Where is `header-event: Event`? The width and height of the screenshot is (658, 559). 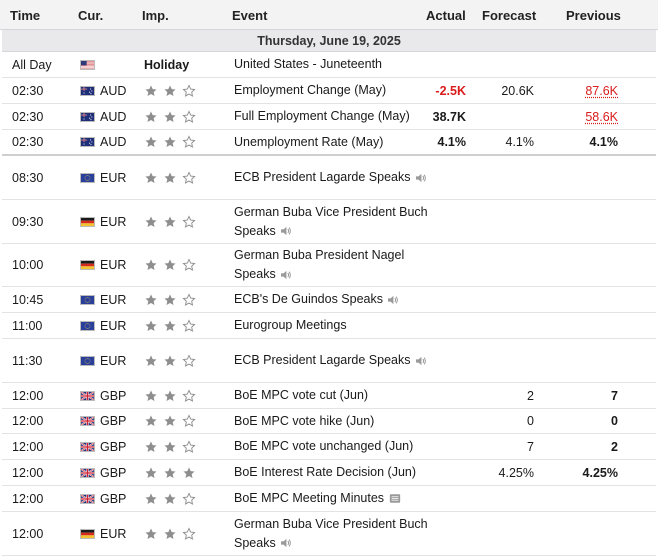 header-event: Event is located at coordinates (250, 15).